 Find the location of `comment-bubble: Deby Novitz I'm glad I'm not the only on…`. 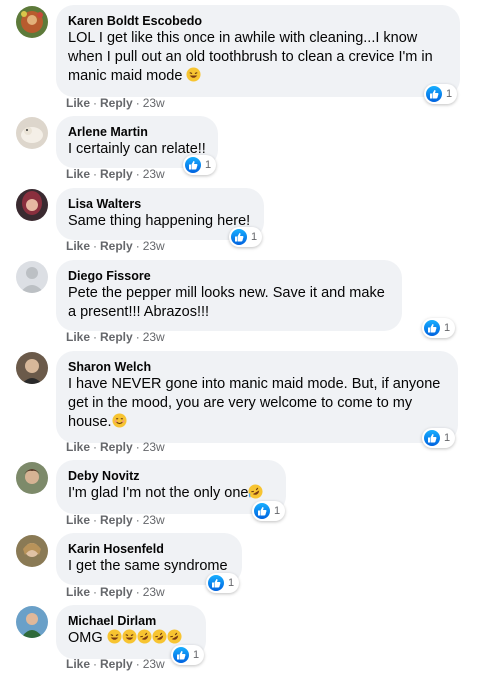

comment-bubble: Deby Novitz I'm glad I'm not the only on… is located at coordinates (171, 487).